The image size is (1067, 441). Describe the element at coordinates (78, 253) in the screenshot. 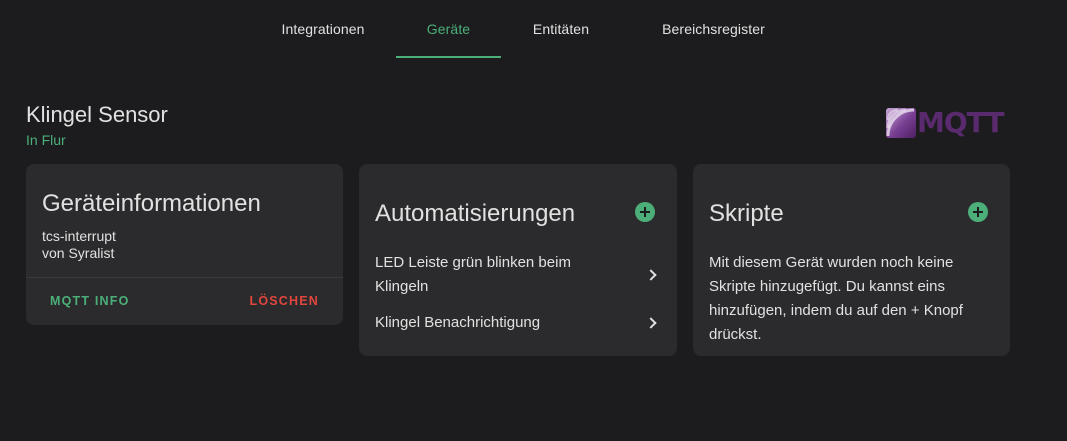

I see `device-manufacturer: von Syralist` at that location.